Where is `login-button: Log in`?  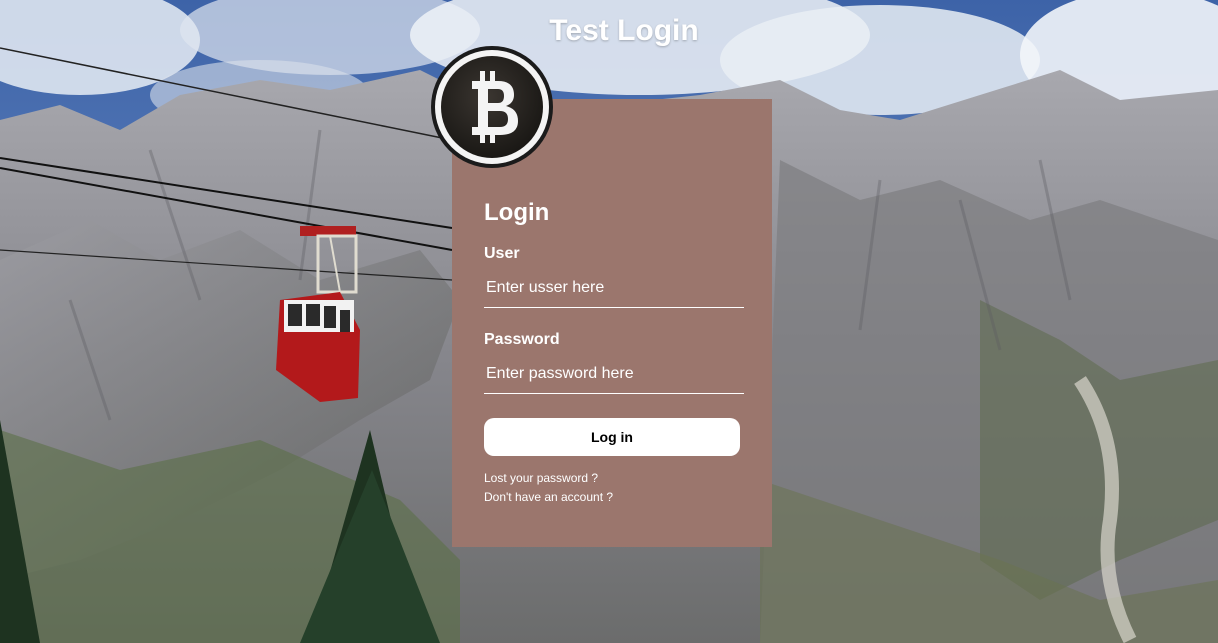
login-button: Log in is located at coordinates (612, 437).